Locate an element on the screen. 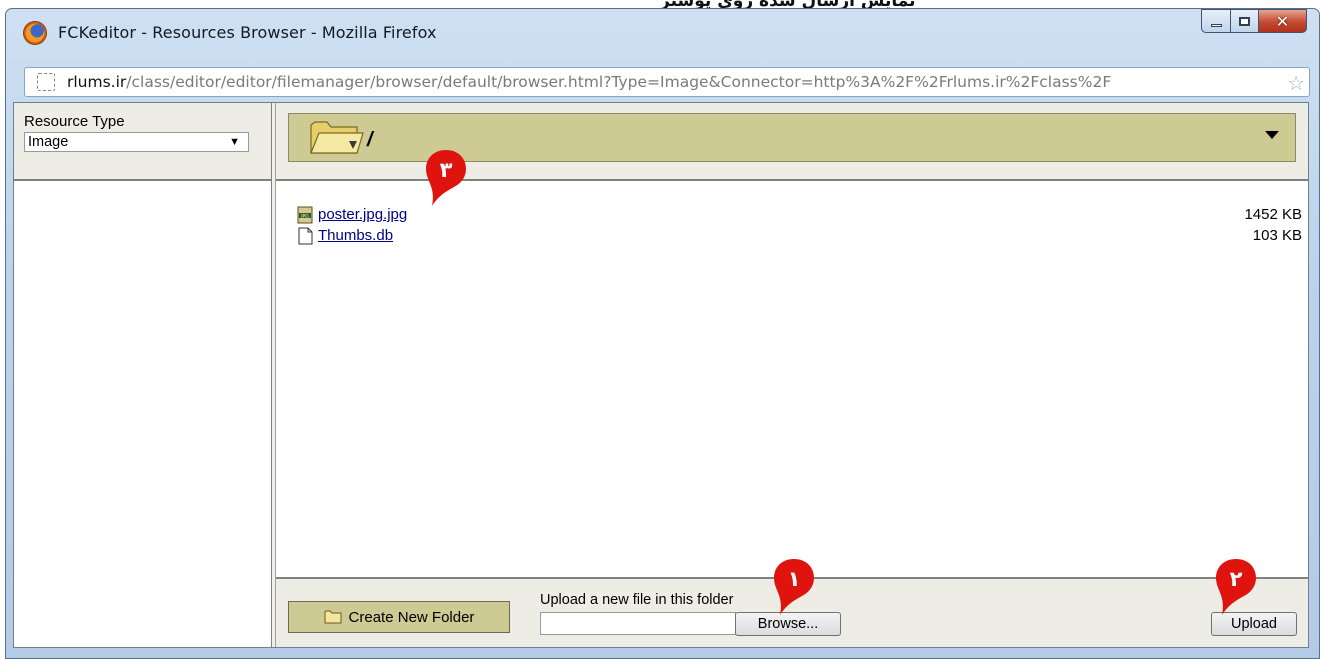 This screenshot has width=1322, height=659. file-size: 1452 KB is located at coordinates (1273, 214).